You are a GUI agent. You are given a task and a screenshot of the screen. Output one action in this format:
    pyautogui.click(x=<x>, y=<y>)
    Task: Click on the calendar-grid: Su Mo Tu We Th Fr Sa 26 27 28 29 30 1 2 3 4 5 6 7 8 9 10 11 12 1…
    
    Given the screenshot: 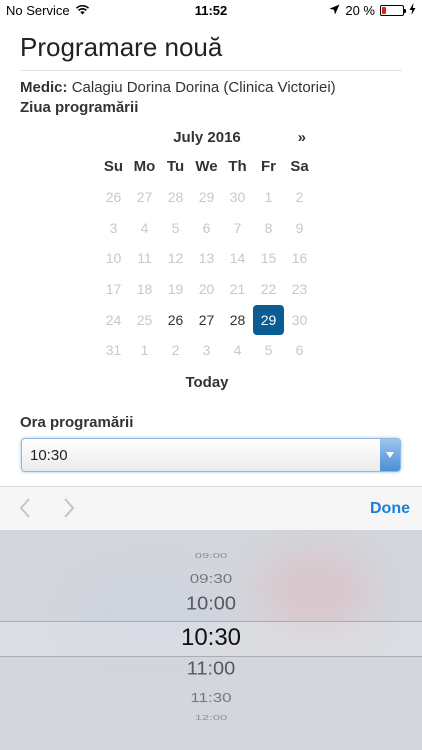 What is the action you would take?
    pyautogui.click(x=207, y=259)
    